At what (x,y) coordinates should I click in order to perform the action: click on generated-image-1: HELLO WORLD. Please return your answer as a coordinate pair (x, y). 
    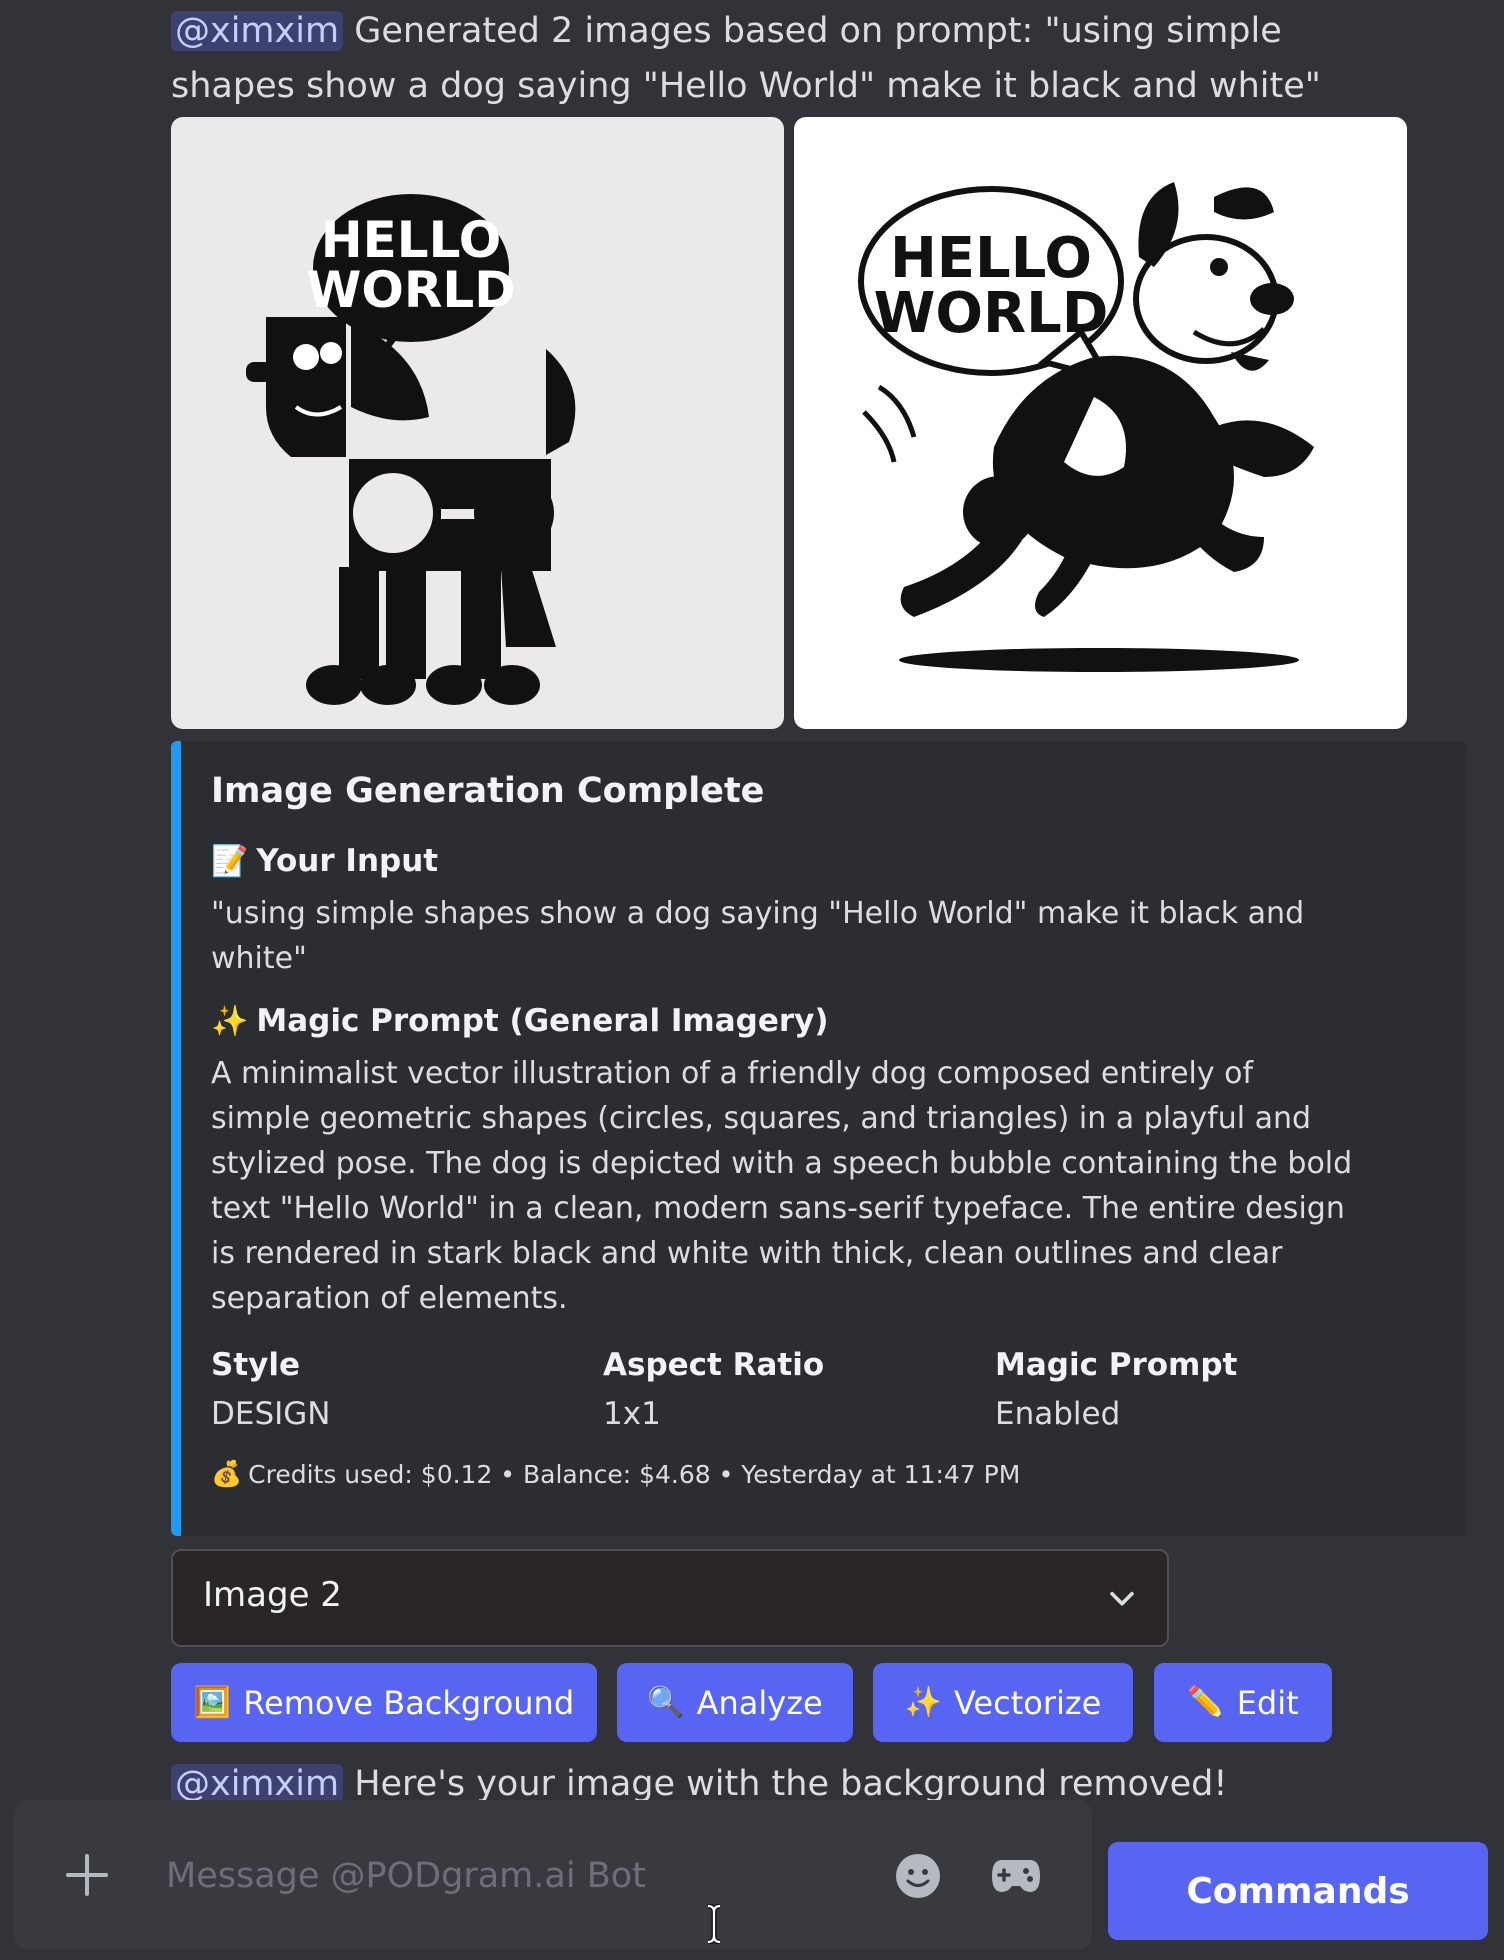
    Looking at the image, I should click on (477, 423).